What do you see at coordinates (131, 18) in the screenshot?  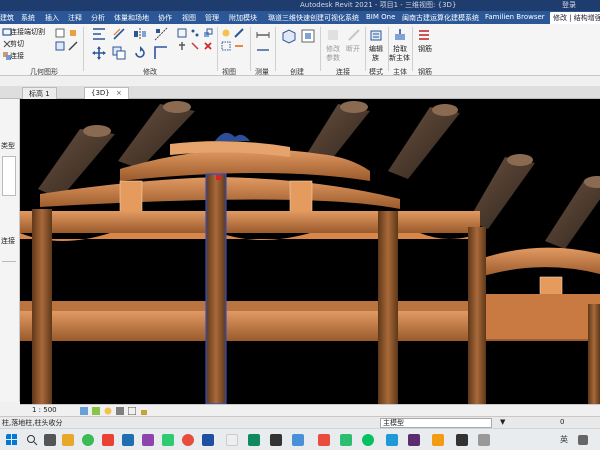 I see `tab-massing: 体量和场地` at bounding box center [131, 18].